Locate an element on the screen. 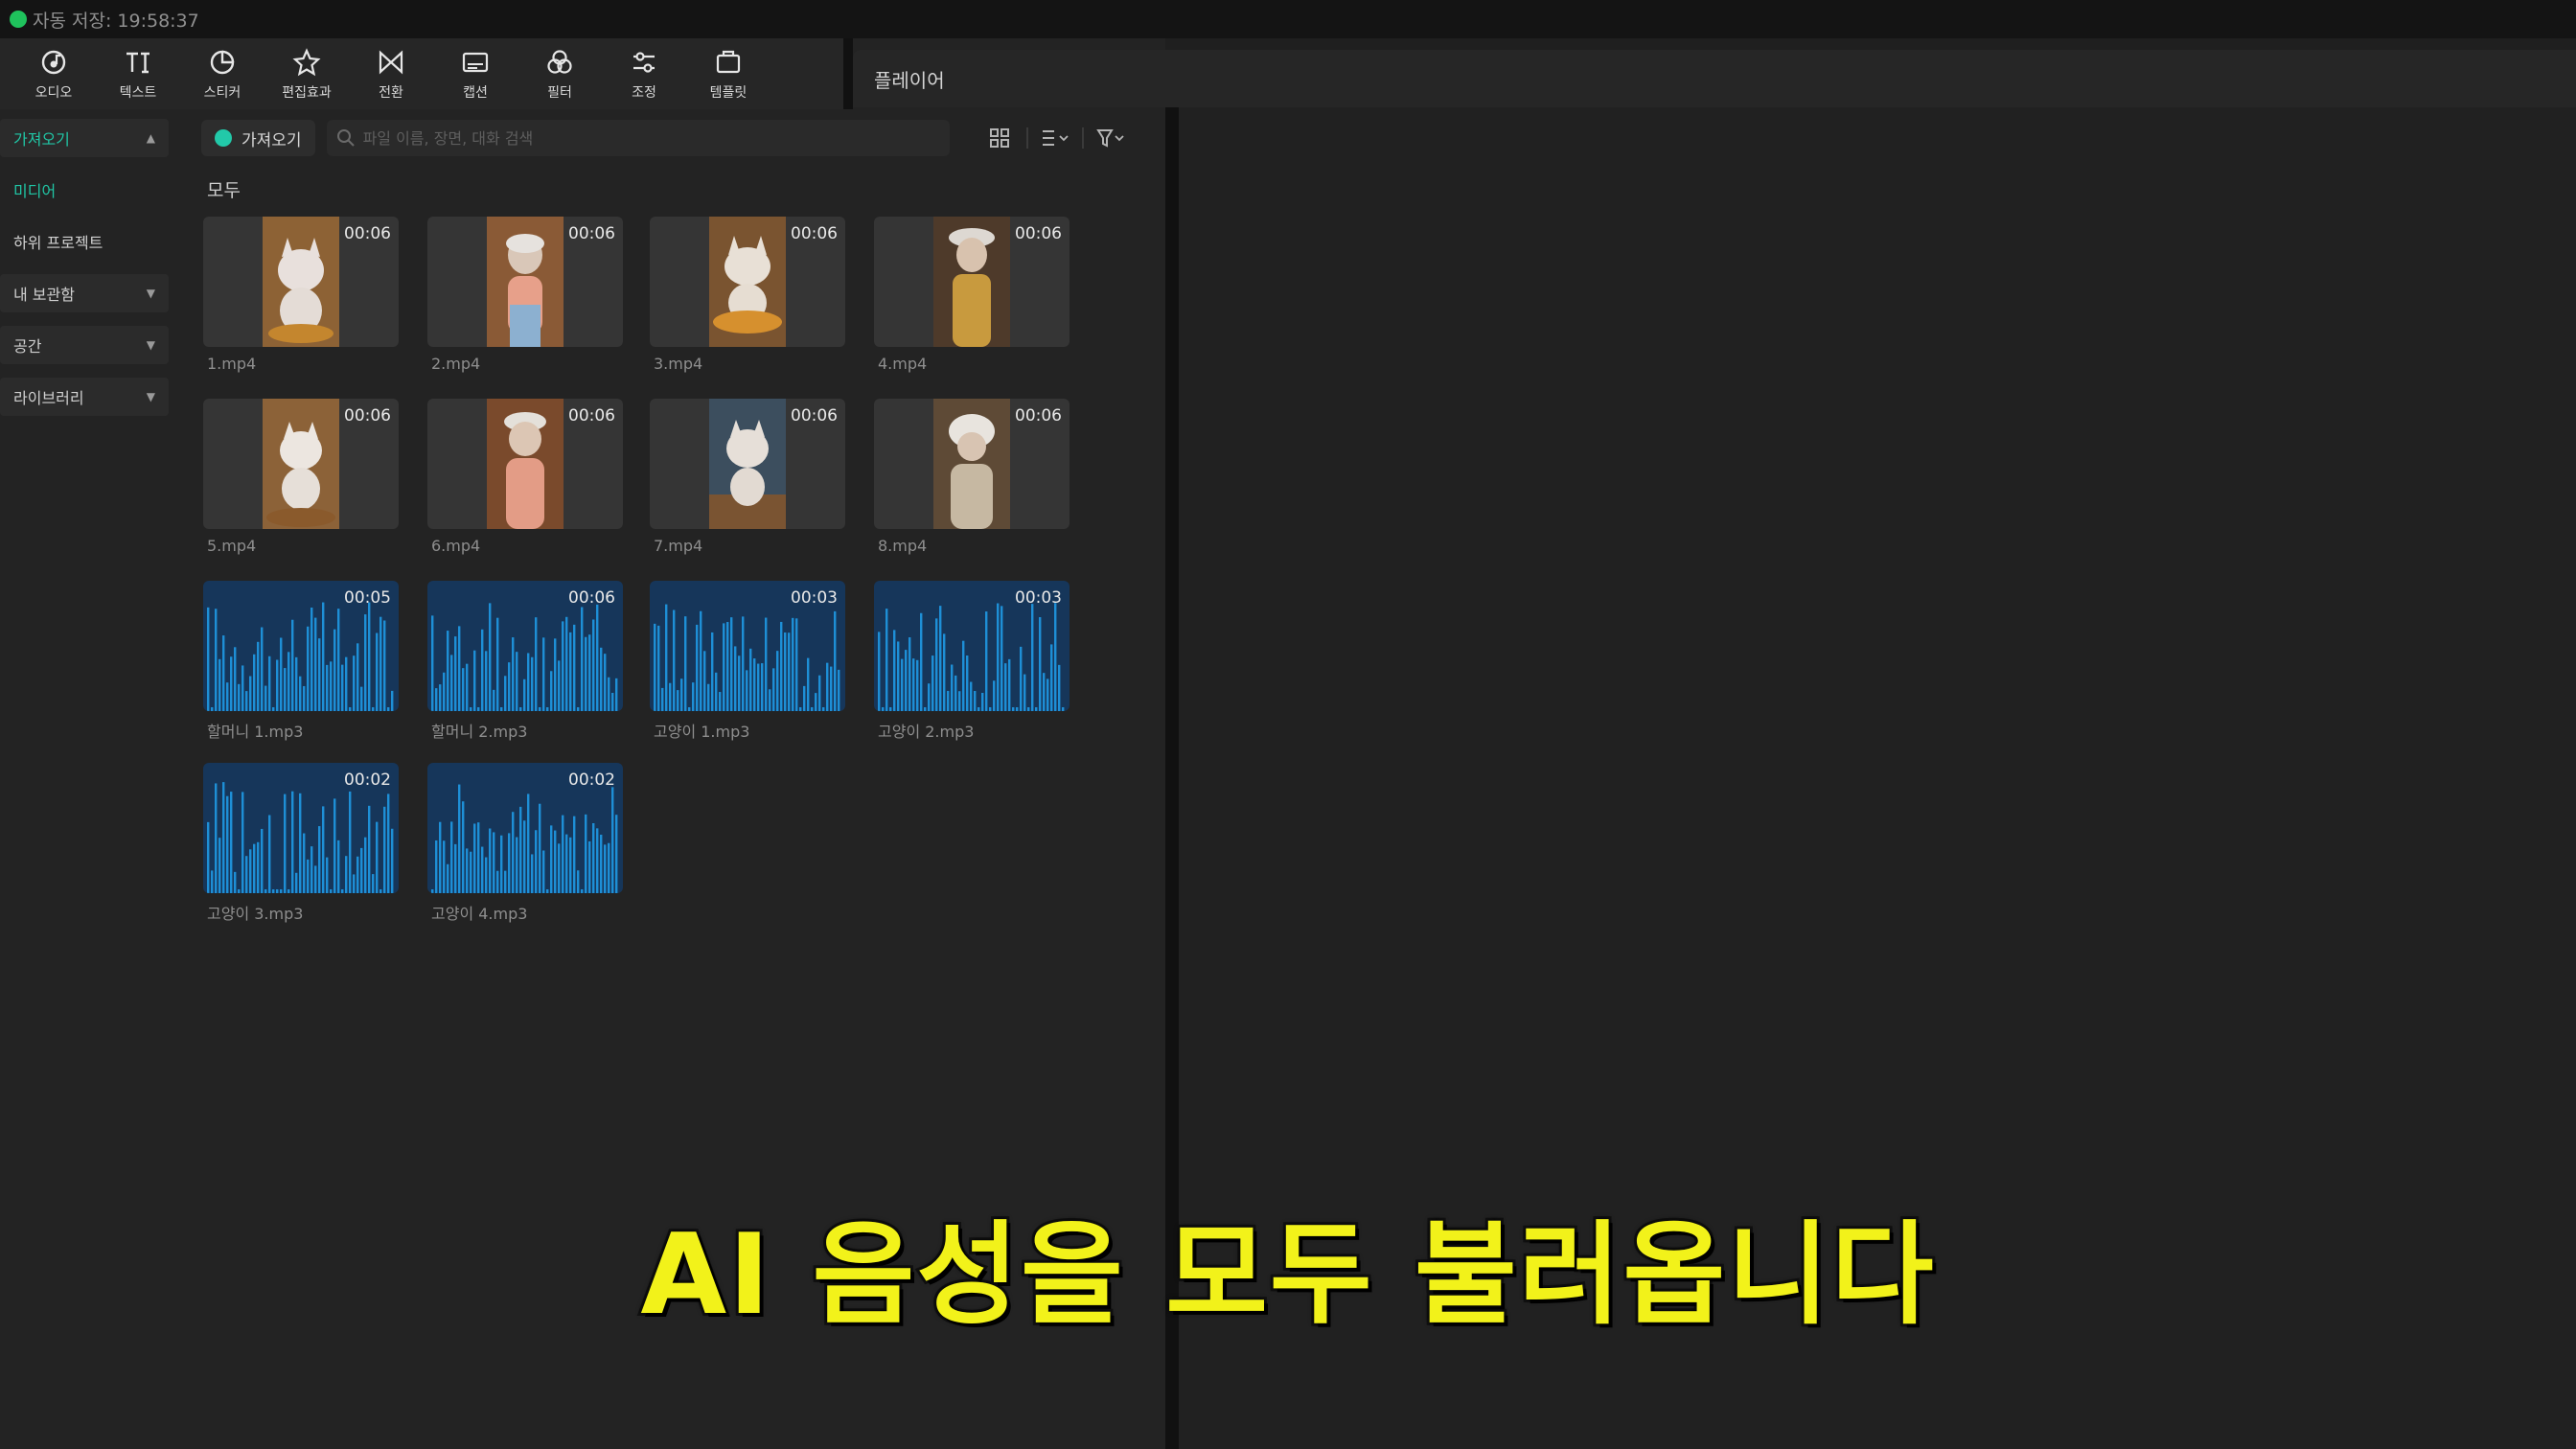  sidebar-item-import: 가져오기 ▲ is located at coordinates (85, 138).